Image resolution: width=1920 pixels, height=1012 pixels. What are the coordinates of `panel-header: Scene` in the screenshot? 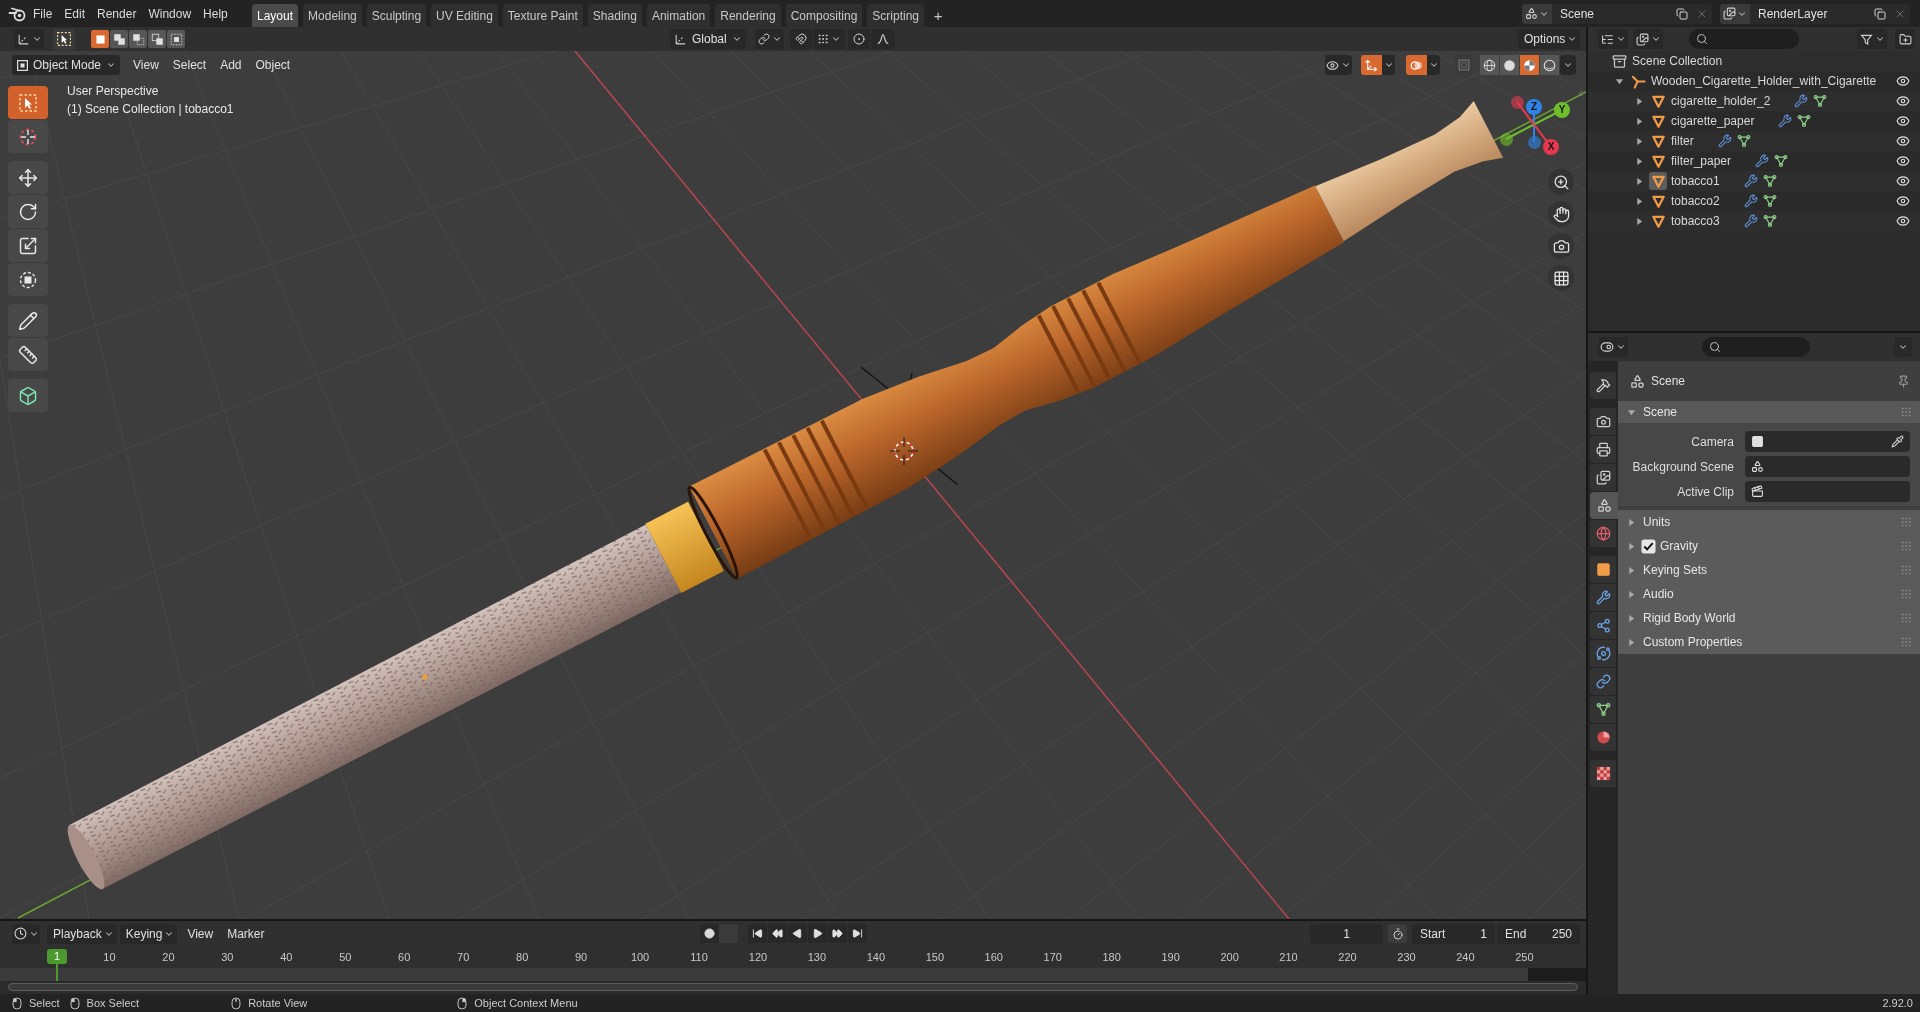 It's located at (1769, 412).